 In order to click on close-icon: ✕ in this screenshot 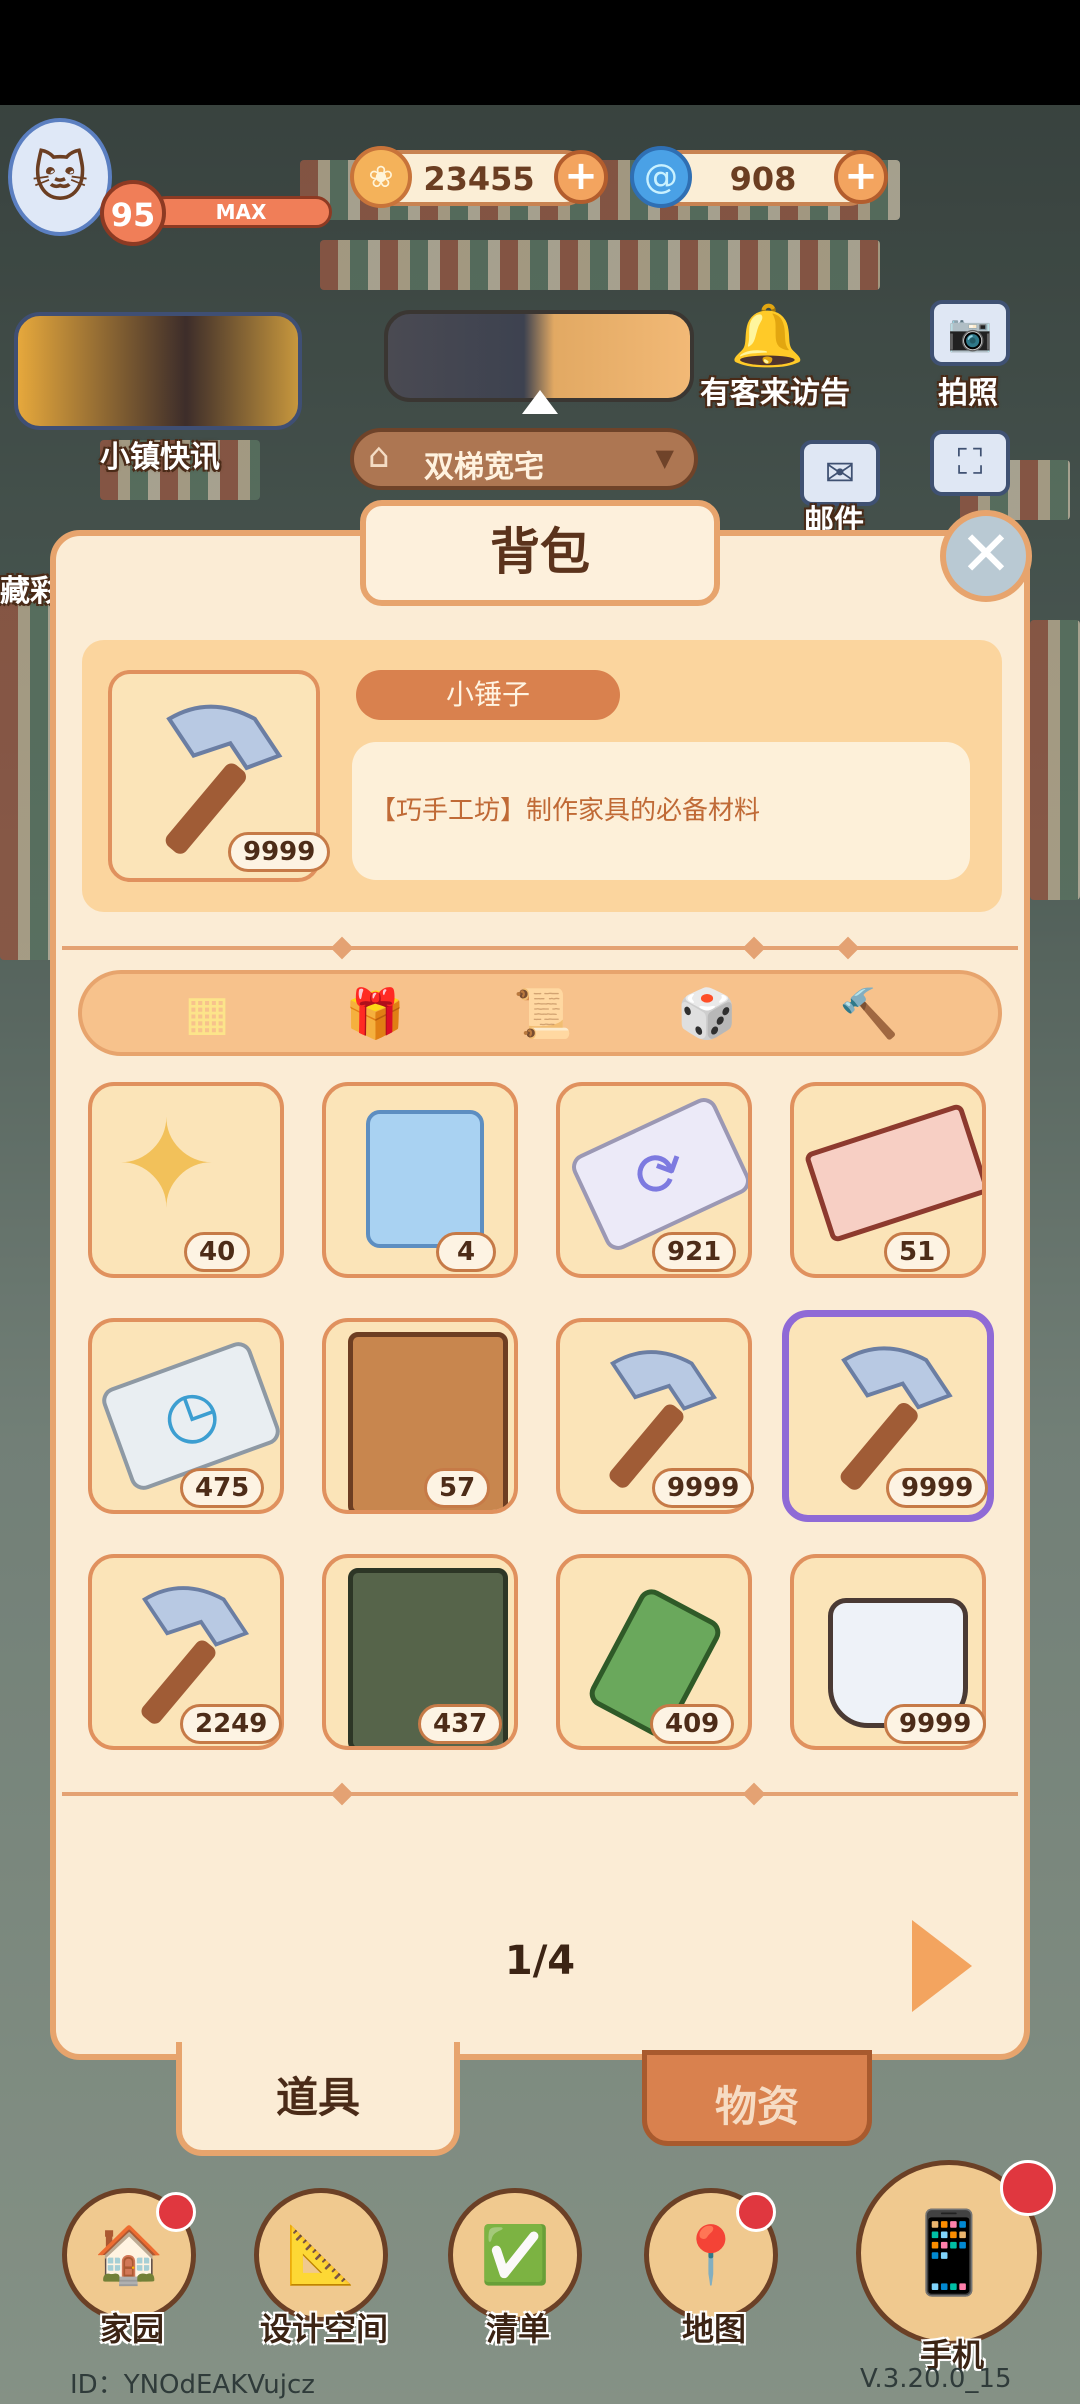, I will do `click(986, 553)`.